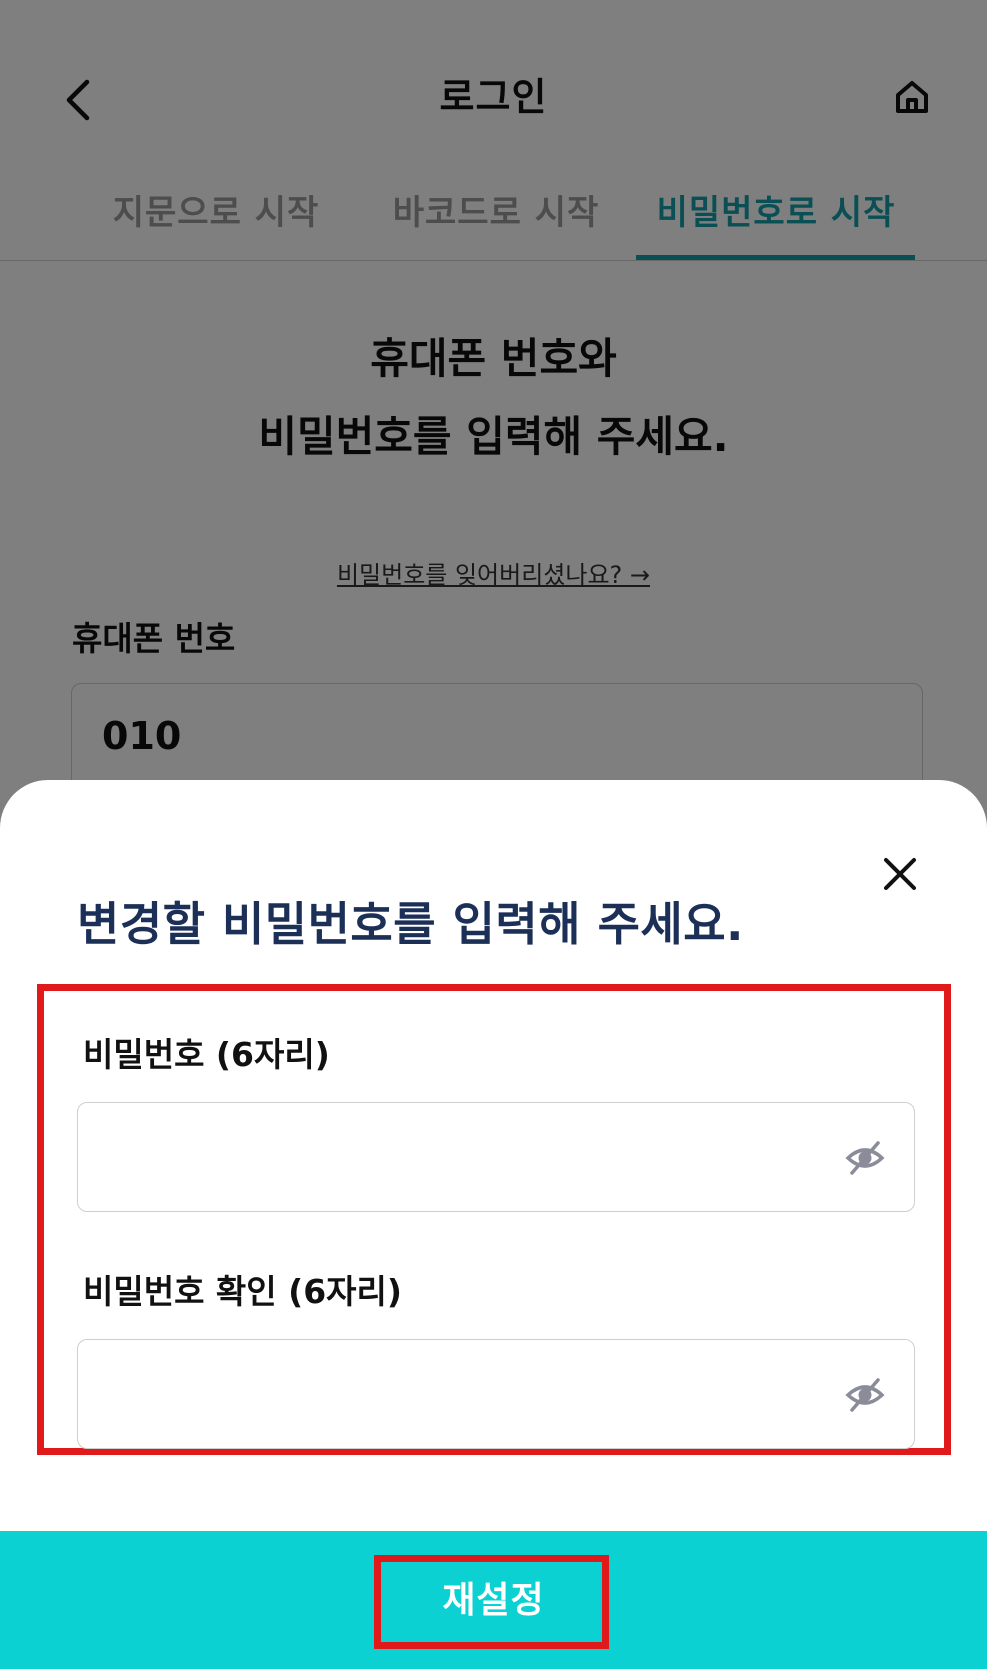  I want to click on confirm-password-input, so click(458, 1394).